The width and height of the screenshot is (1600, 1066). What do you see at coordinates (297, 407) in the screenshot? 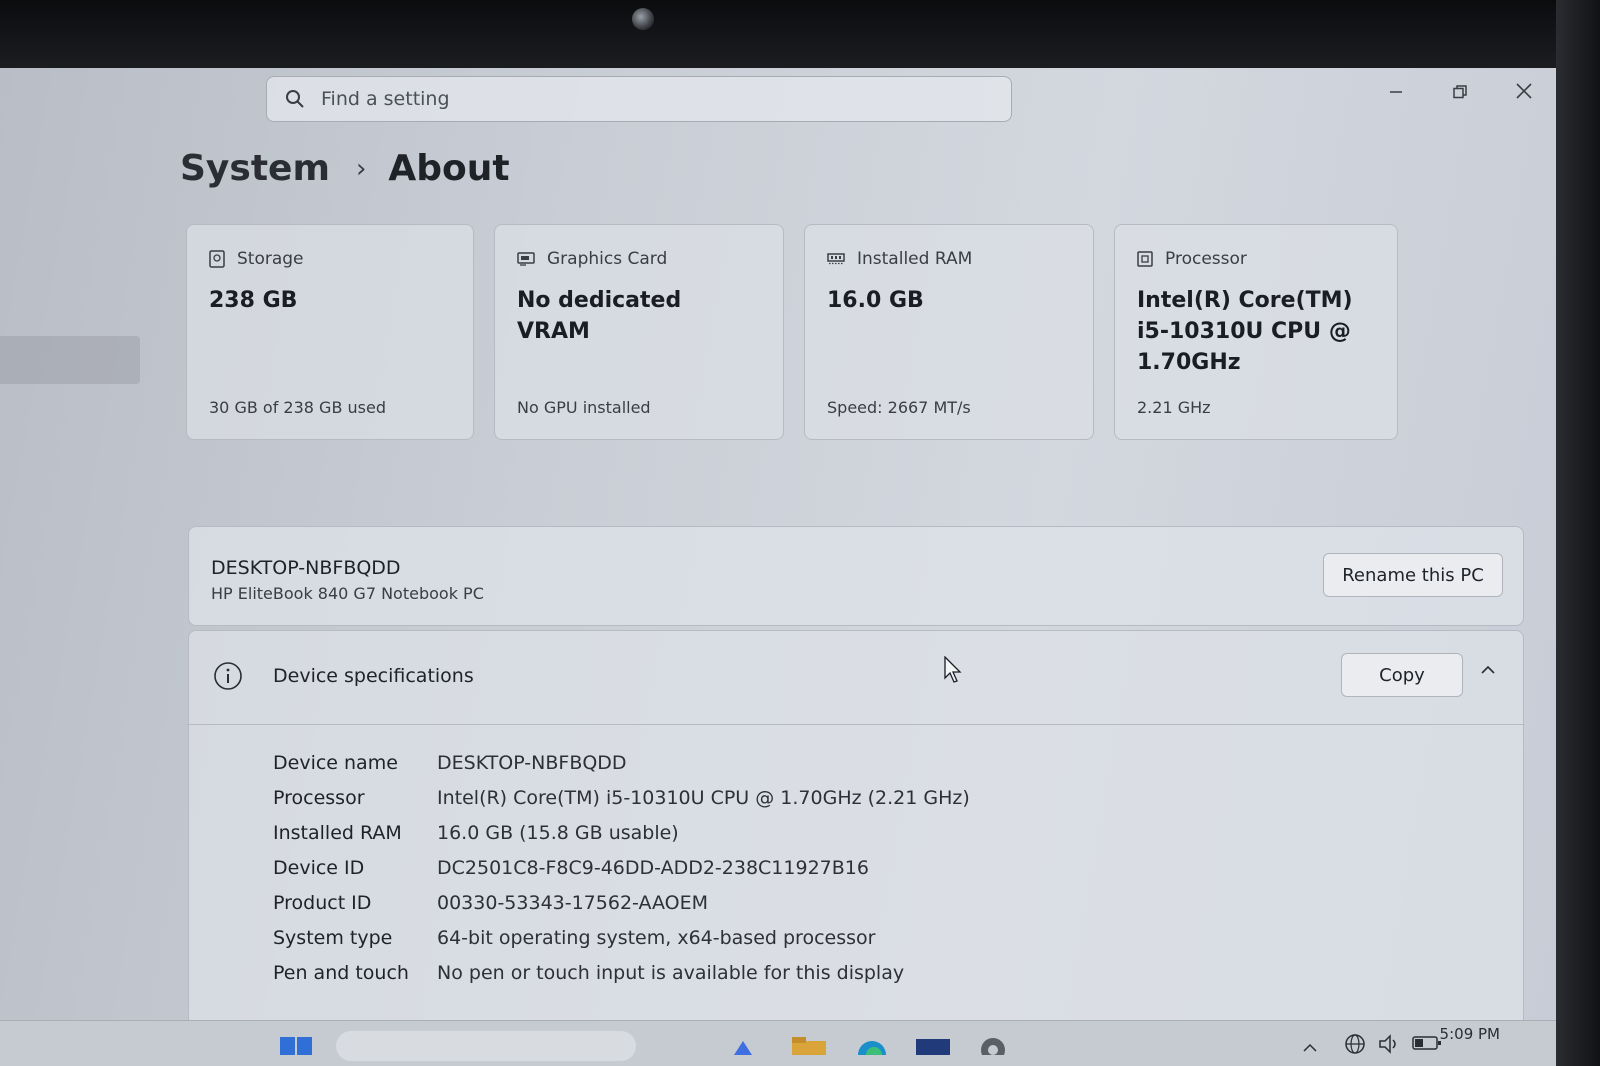
I see `storage-usage: 30 GB of 238 GB used` at bounding box center [297, 407].